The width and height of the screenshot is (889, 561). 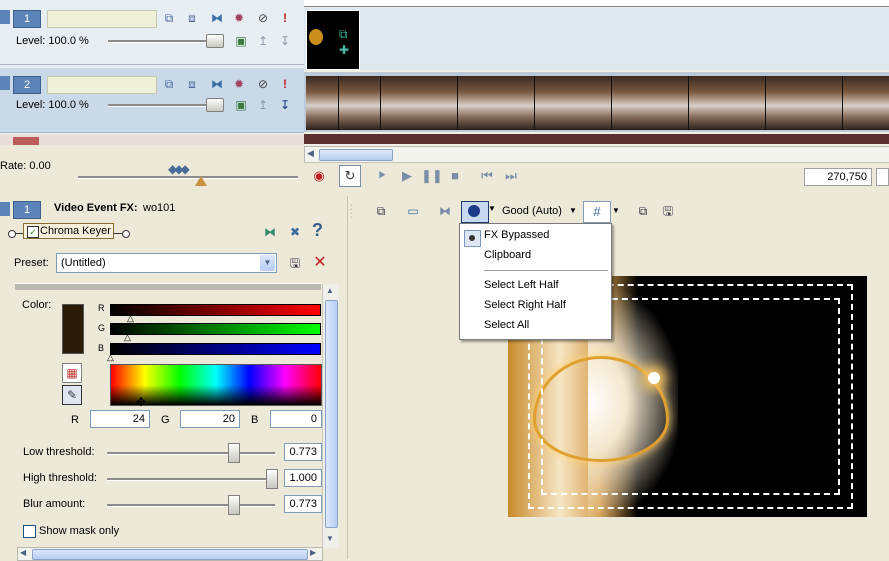 What do you see at coordinates (573, 210) in the screenshot?
I see `quality-dropdown-icon: ▼` at bounding box center [573, 210].